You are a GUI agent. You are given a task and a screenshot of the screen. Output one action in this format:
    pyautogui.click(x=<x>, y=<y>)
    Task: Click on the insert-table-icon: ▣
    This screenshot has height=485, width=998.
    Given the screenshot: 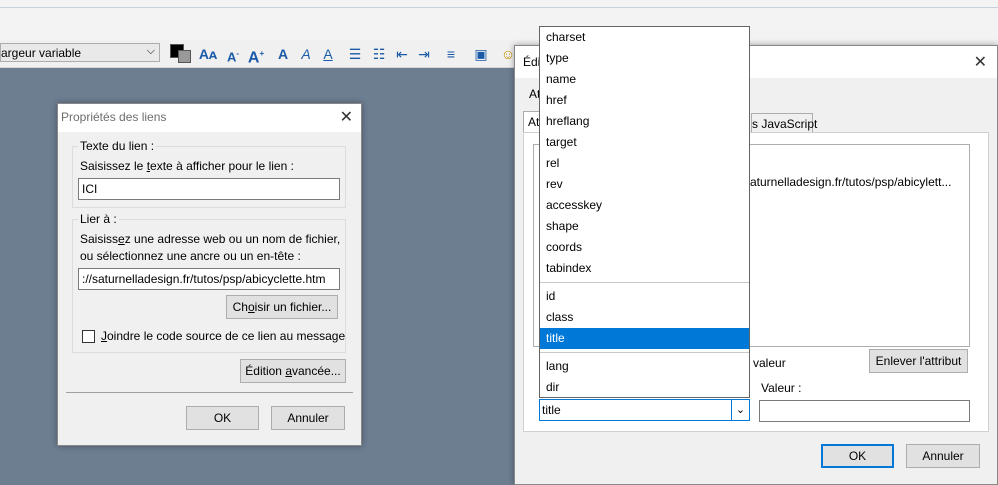 What is the action you would take?
    pyautogui.click(x=481, y=54)
    